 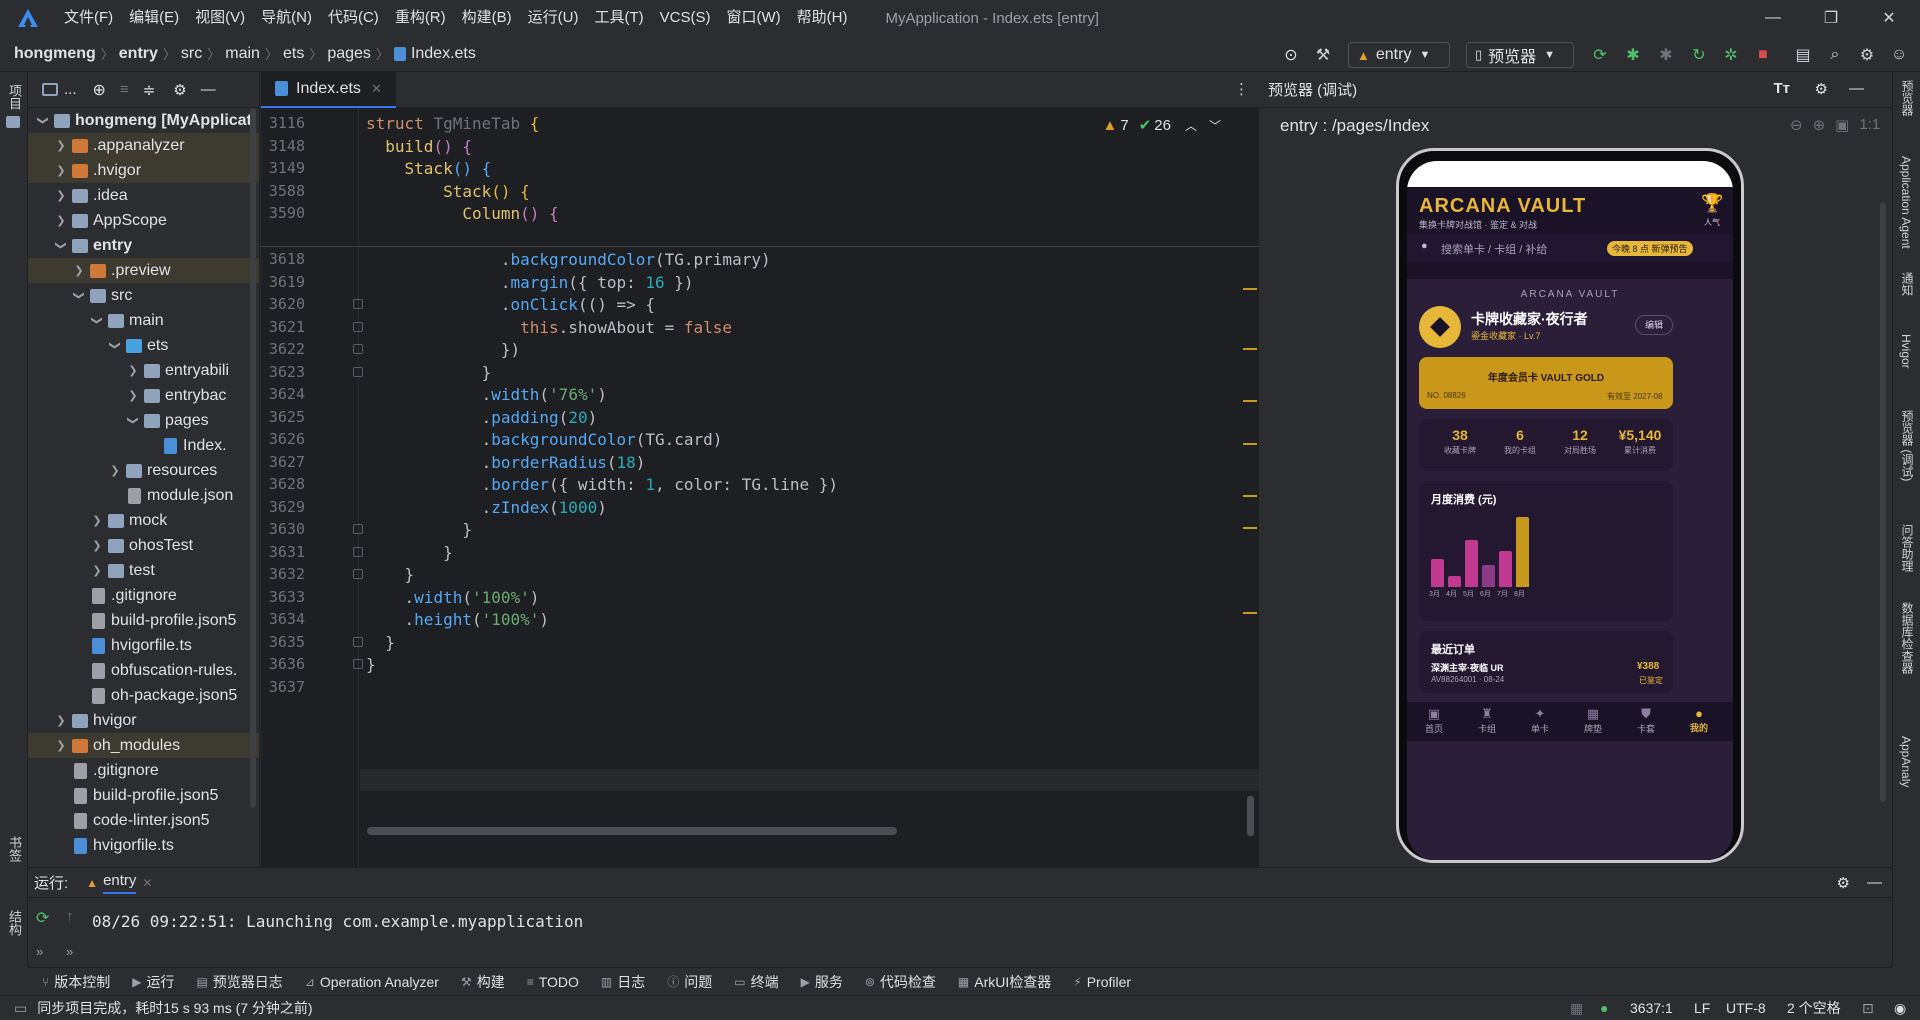 I want to click on layout-icon: ▭, so click(x=20, y=1008).